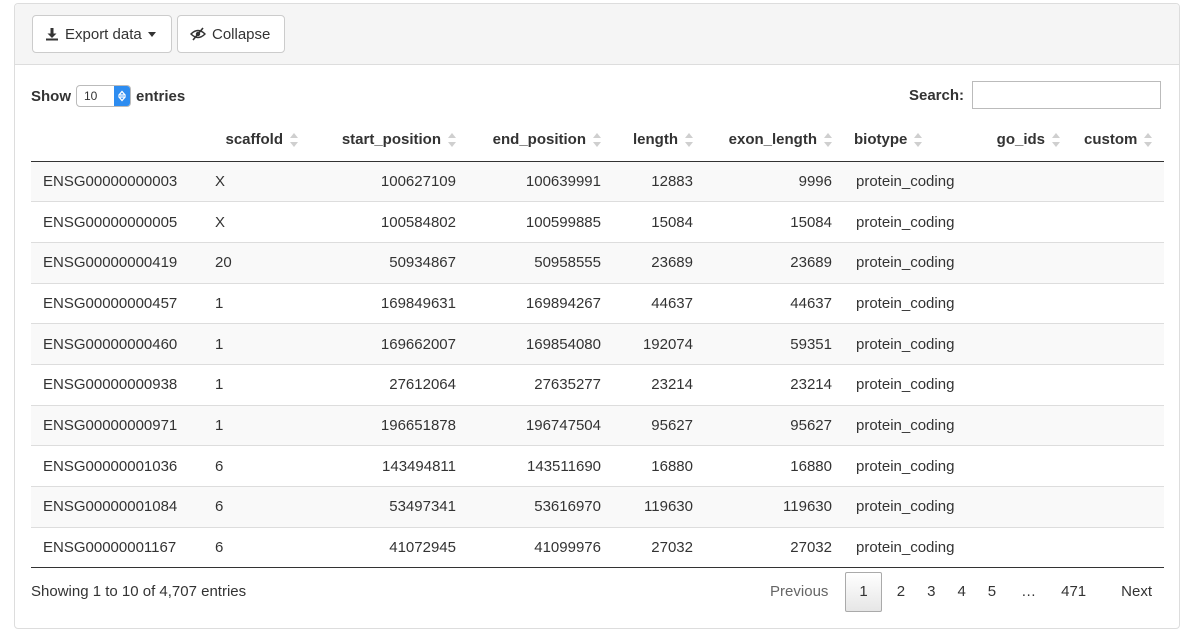  What do you see at coordinates (117, 140) in the screenshot?
I see `column-header-id` at bounding box center [117, 140].